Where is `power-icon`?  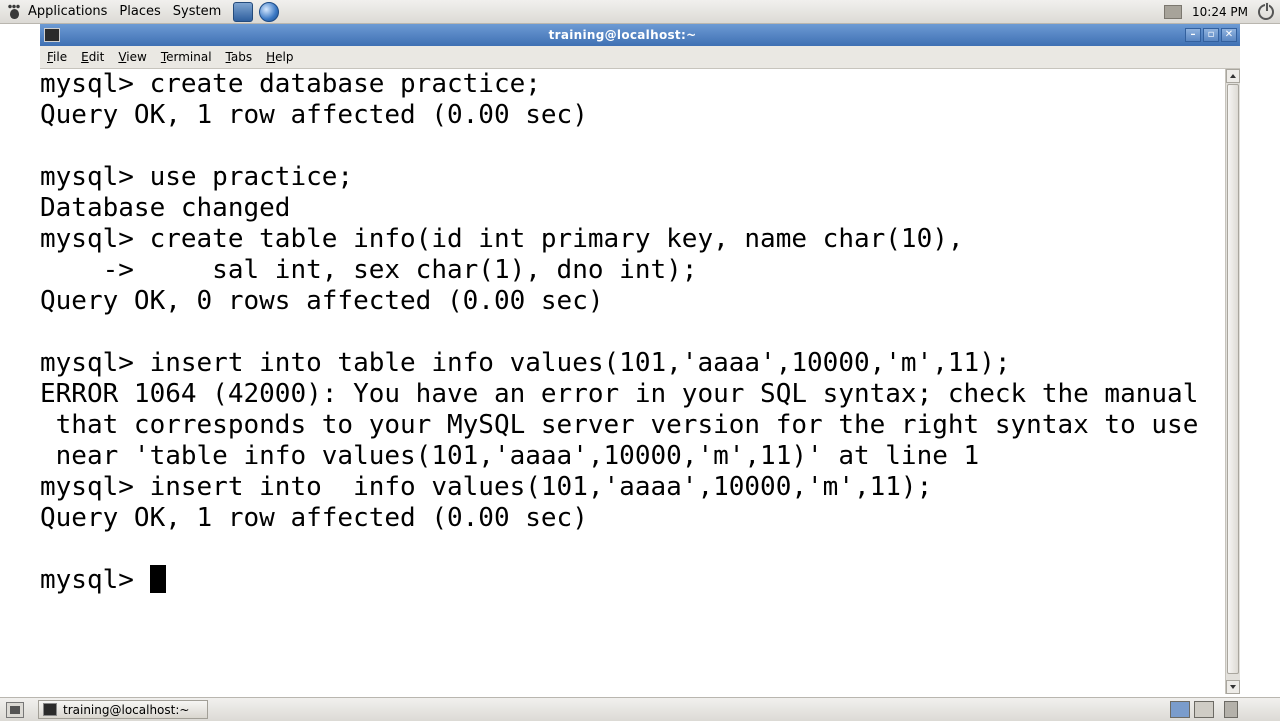 power-icon is located at coordinates (1266, 10).